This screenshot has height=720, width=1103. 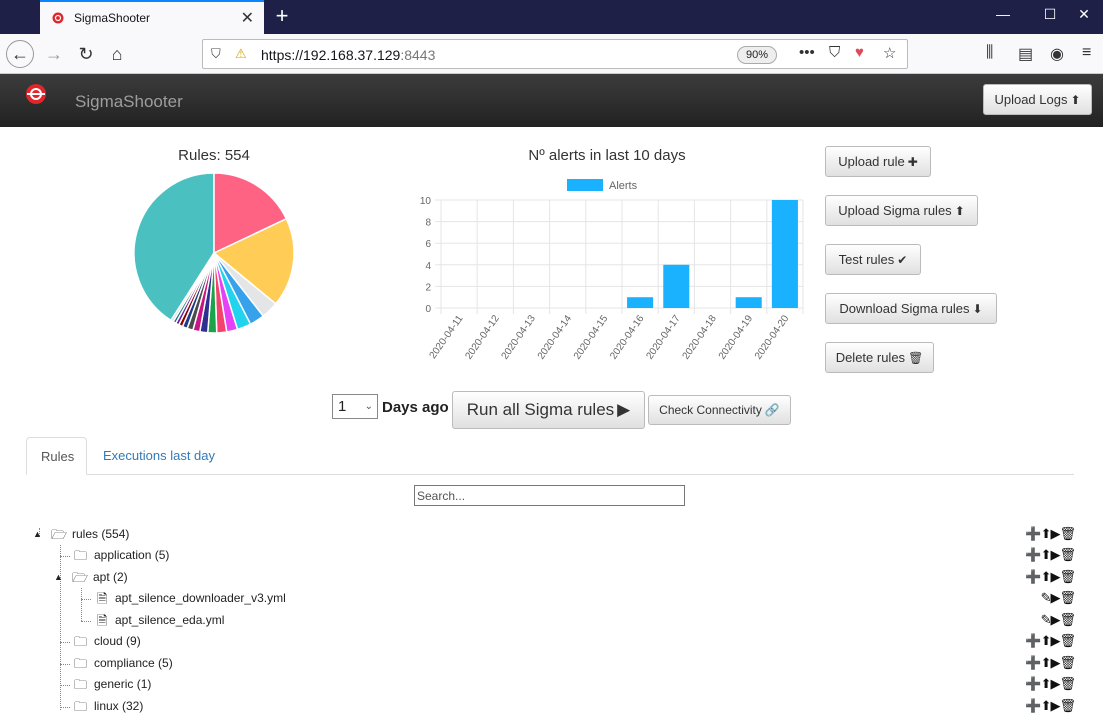 What do you see at coordinates (555, 337) in the screenshot?
I see `x-tick-label: 2020-04-14` at bounding box center [555, 337].